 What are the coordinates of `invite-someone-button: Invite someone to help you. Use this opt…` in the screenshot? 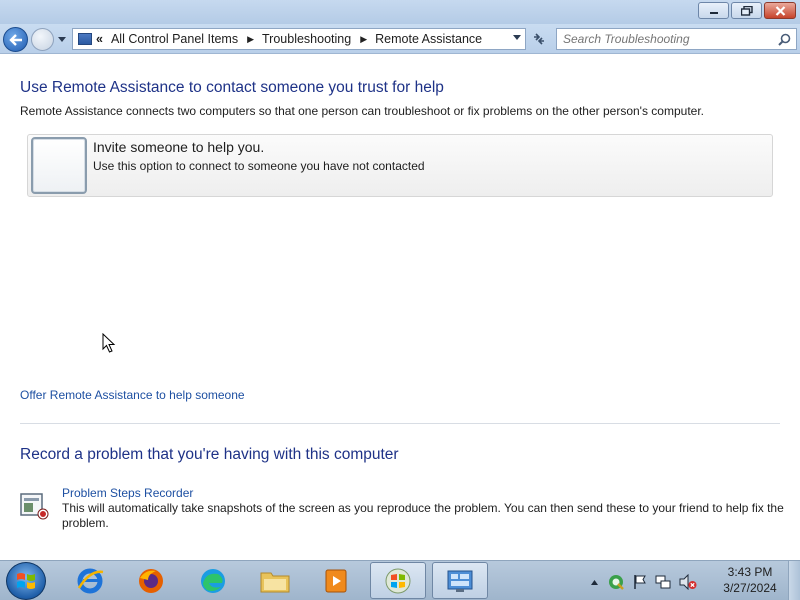 It's located at (400, 165).